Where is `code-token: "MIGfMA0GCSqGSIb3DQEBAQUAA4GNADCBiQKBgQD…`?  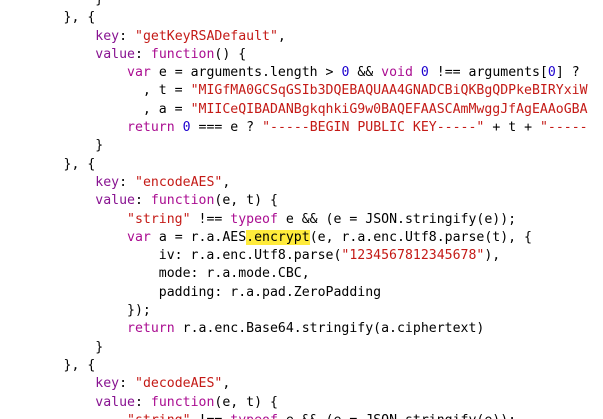
code-token: "MIGfMA0GCSqGSIb3DQEBAQUAA4GNADCBiQKBgQD… is located at coordinates (389, 91).